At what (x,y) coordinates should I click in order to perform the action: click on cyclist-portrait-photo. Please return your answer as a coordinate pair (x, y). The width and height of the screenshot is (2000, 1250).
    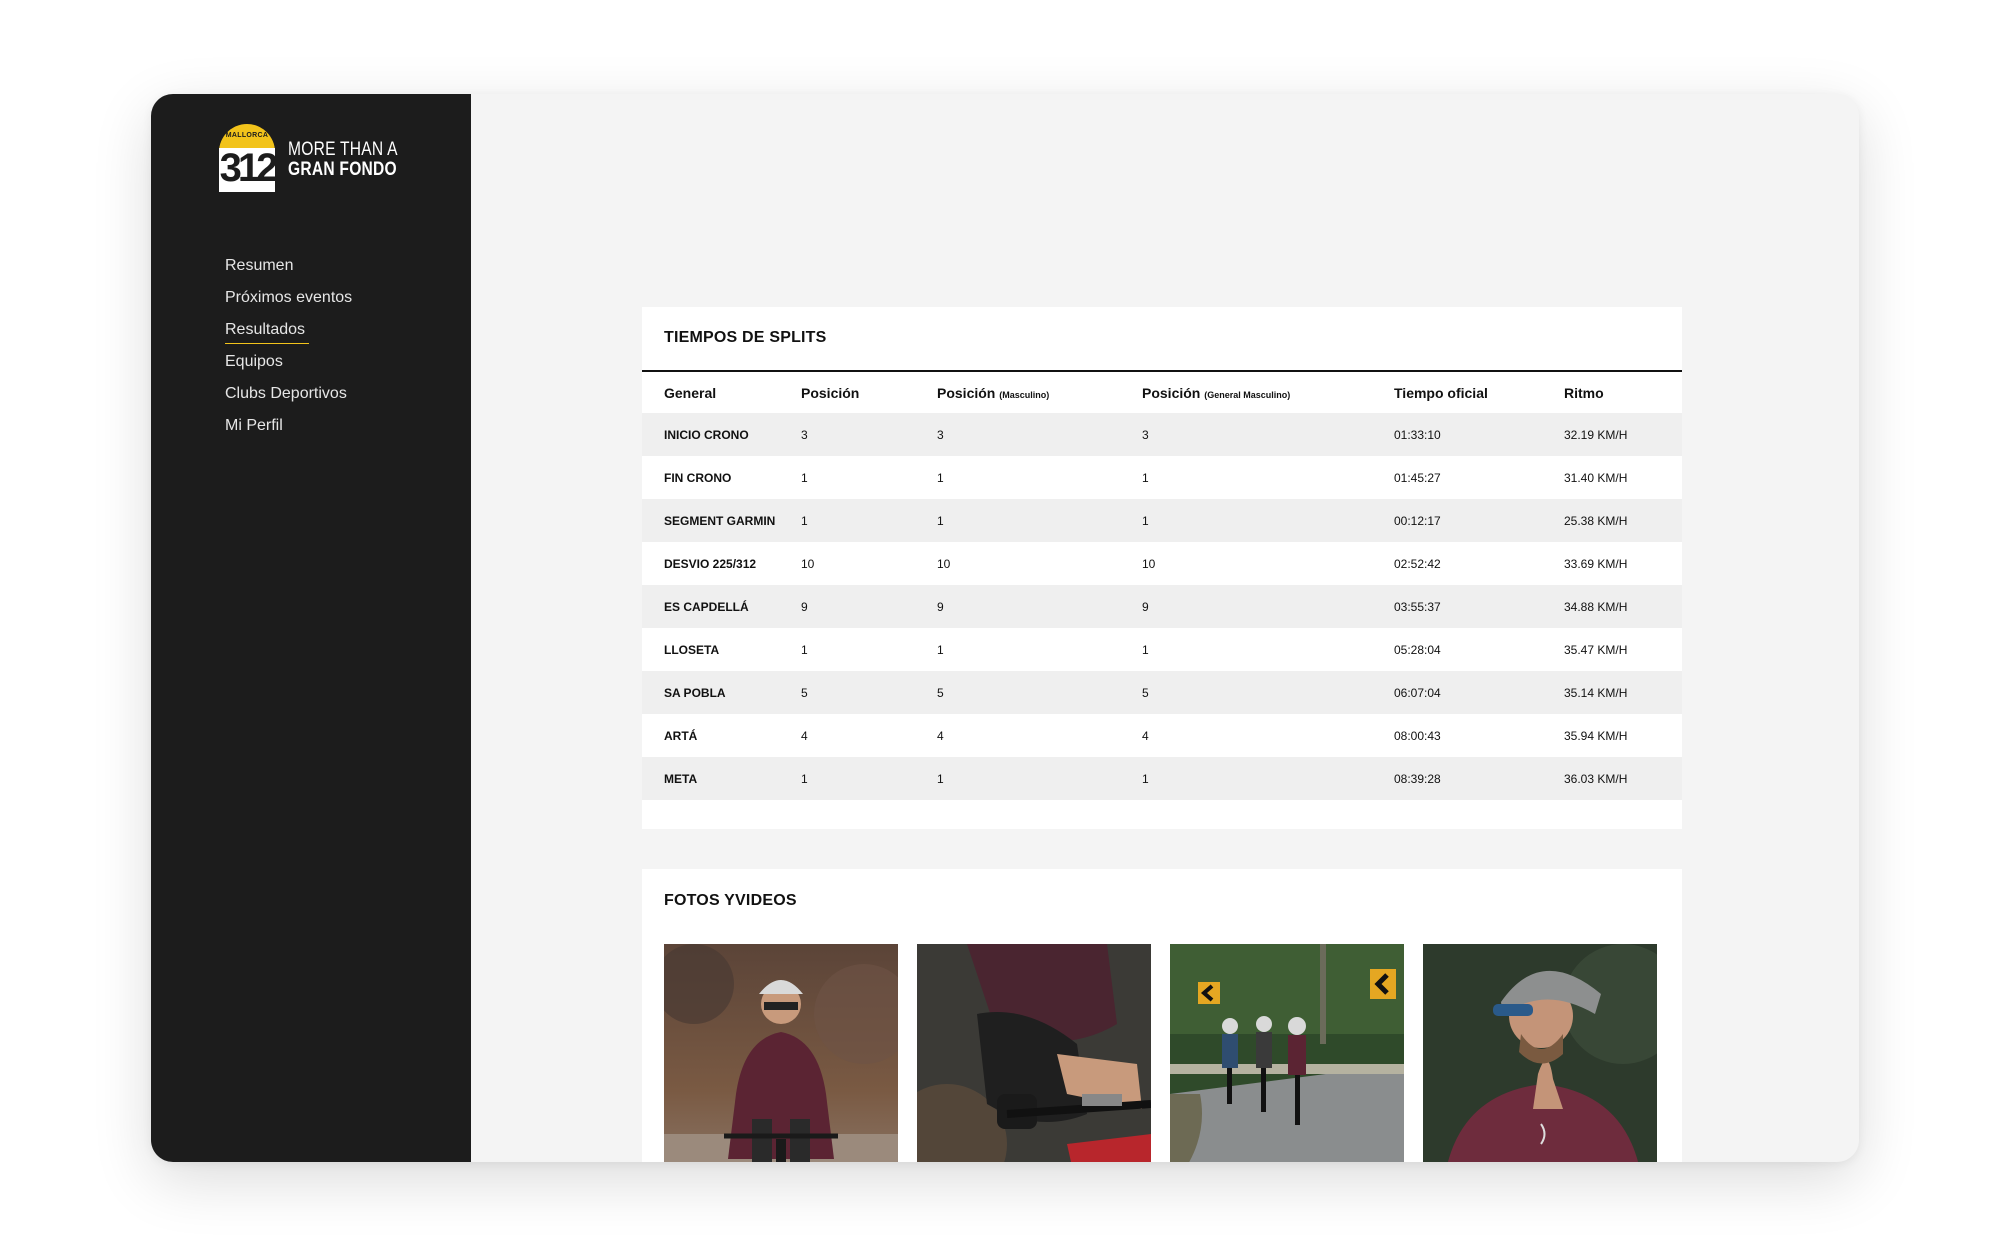
    Looking at the image, I should click on (1540, 1053).